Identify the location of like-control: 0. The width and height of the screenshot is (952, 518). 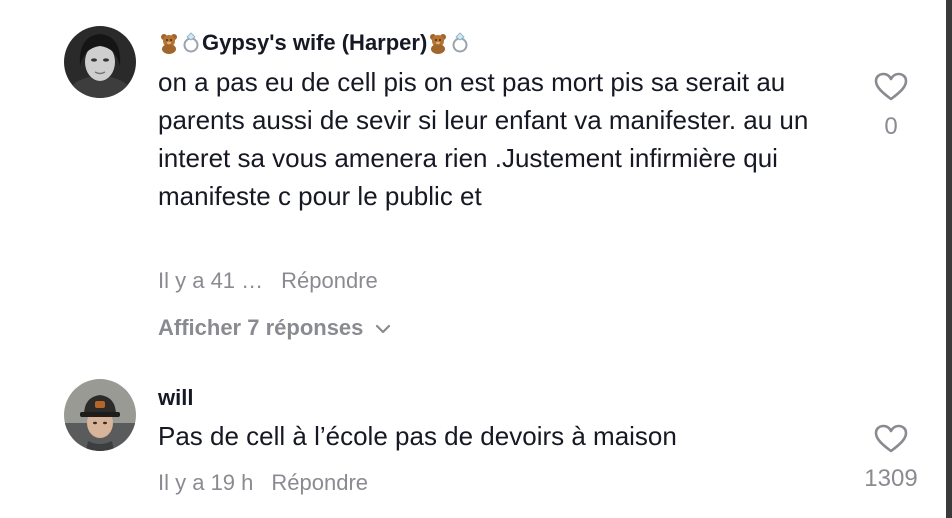
(891, 106).